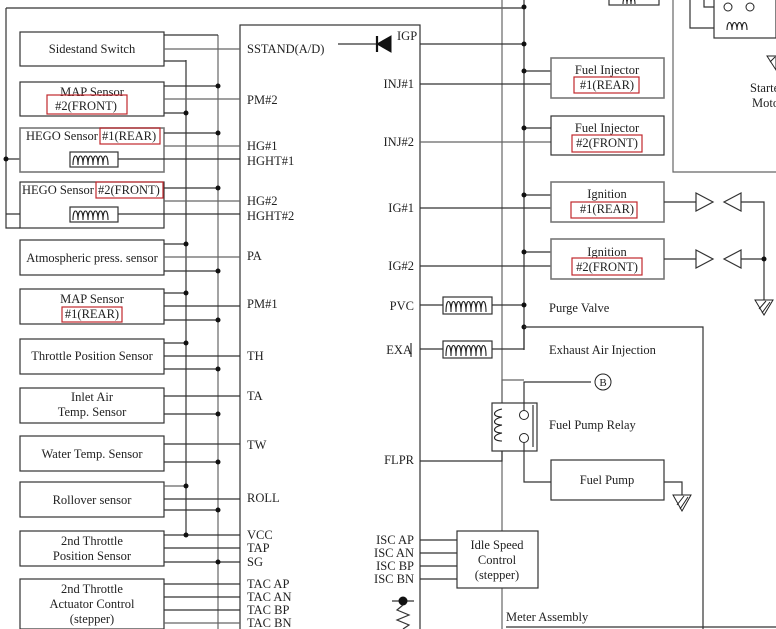  Describe the element at coordinates (401, 208) in the screenshot. I see `pin-ig1: IG#1` at that location.